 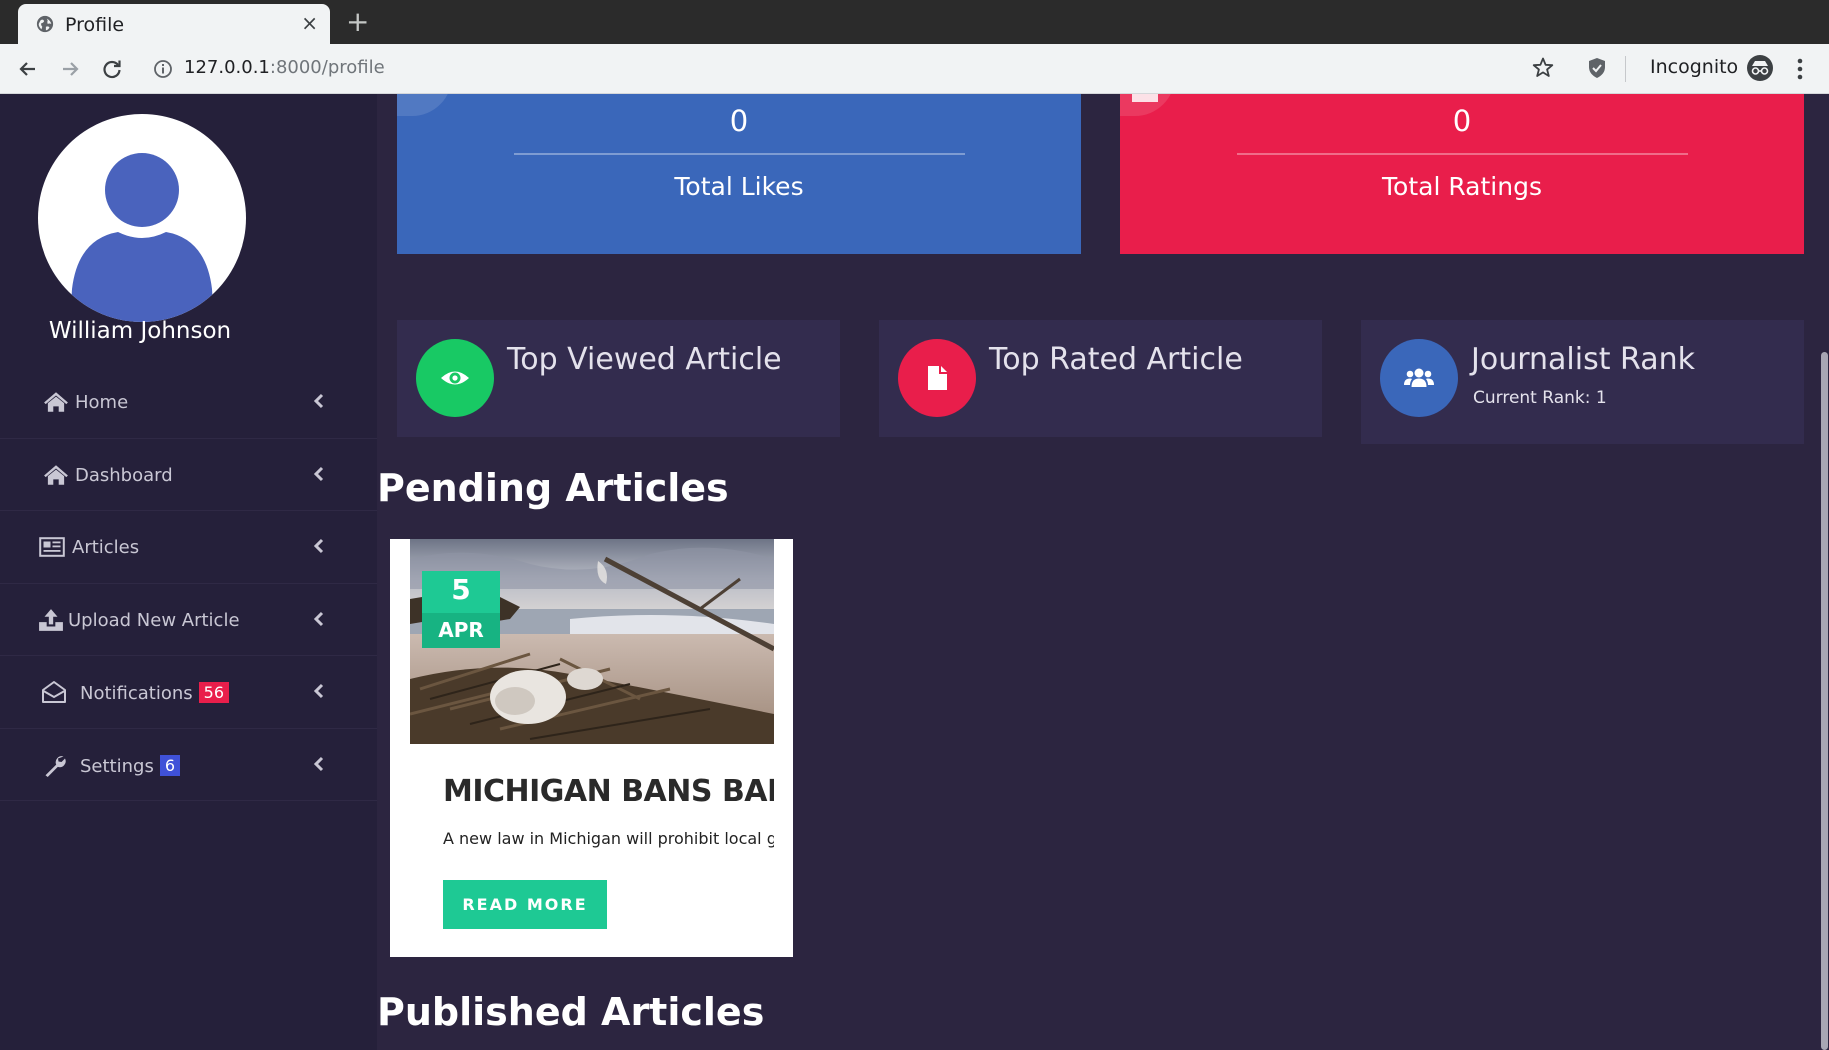 I want to click on info-card-top-rated-article: Top Rated Article, so click(x=1100, y=378).